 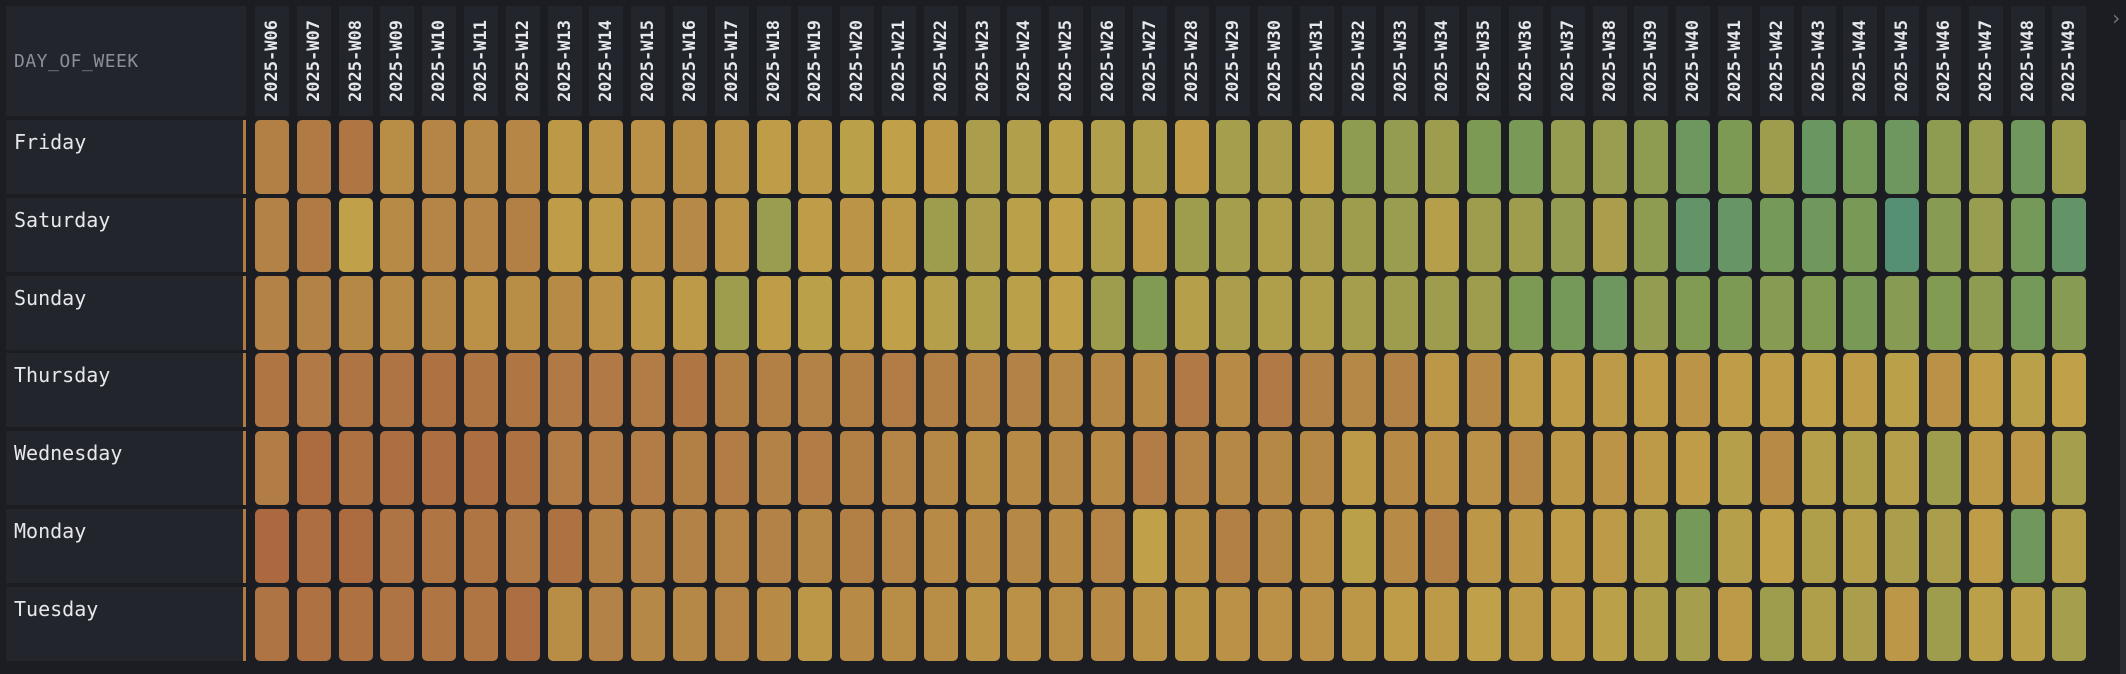 I want to click on column-header: 2025-W42, so click(x=1776, y=61).